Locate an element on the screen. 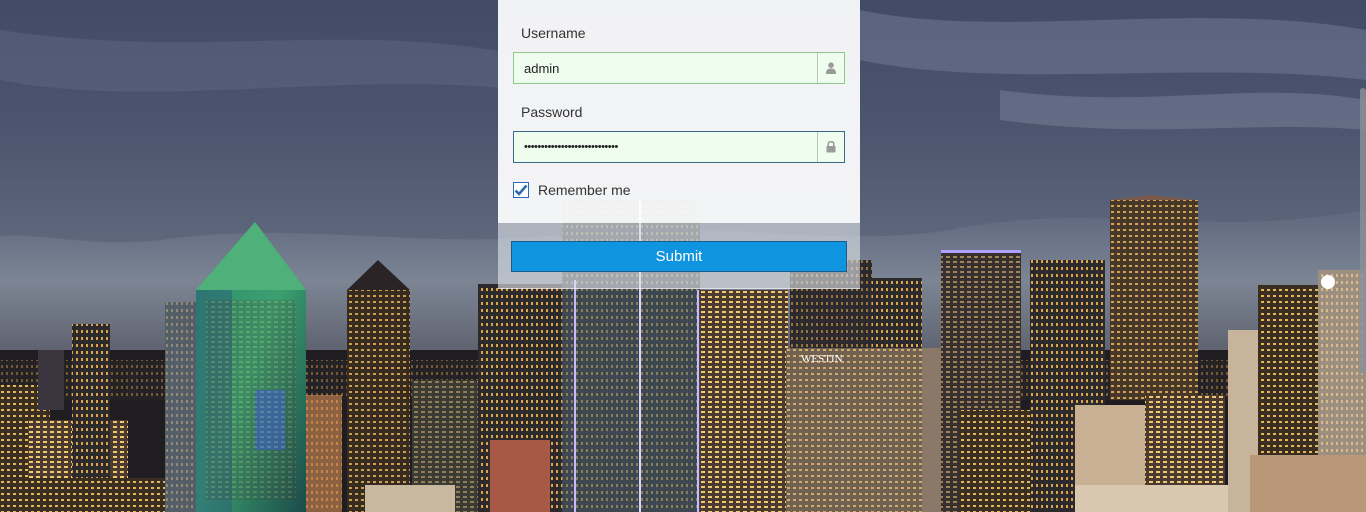 The image size is (1366, 512). page-scrollbar is located at coordinates (1363, 231).